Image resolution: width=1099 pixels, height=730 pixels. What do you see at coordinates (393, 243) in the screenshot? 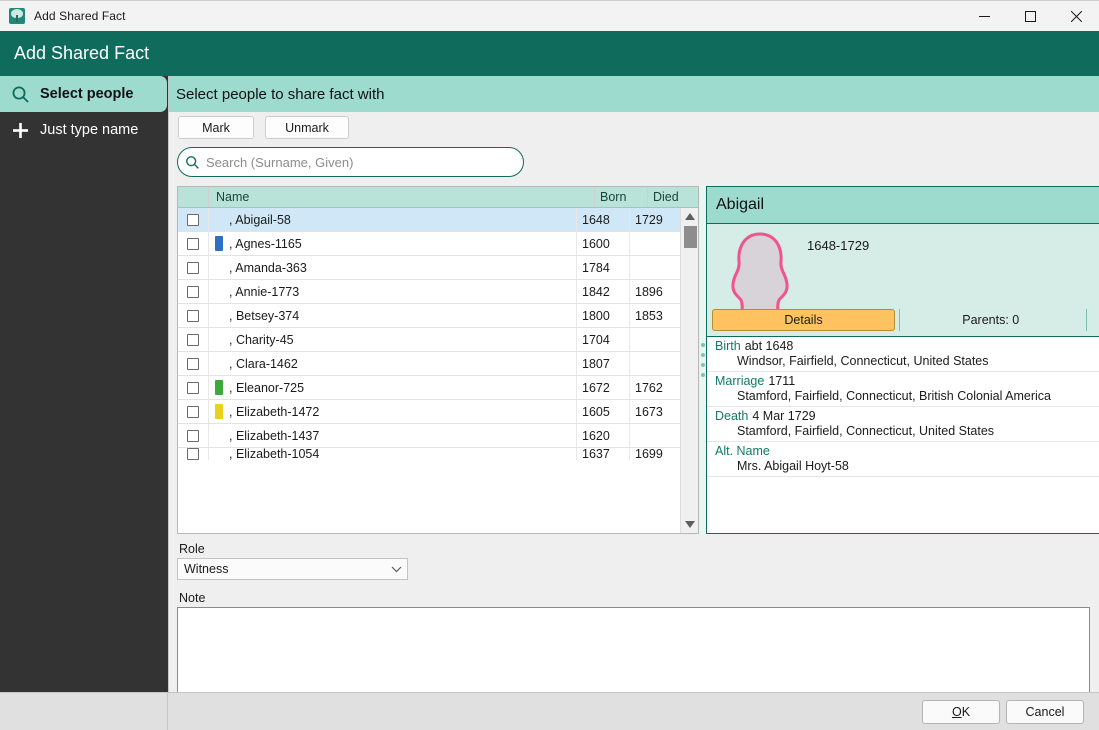
I see `row-name-cell: , Agnes-1165` at bounding box center [393, 243].